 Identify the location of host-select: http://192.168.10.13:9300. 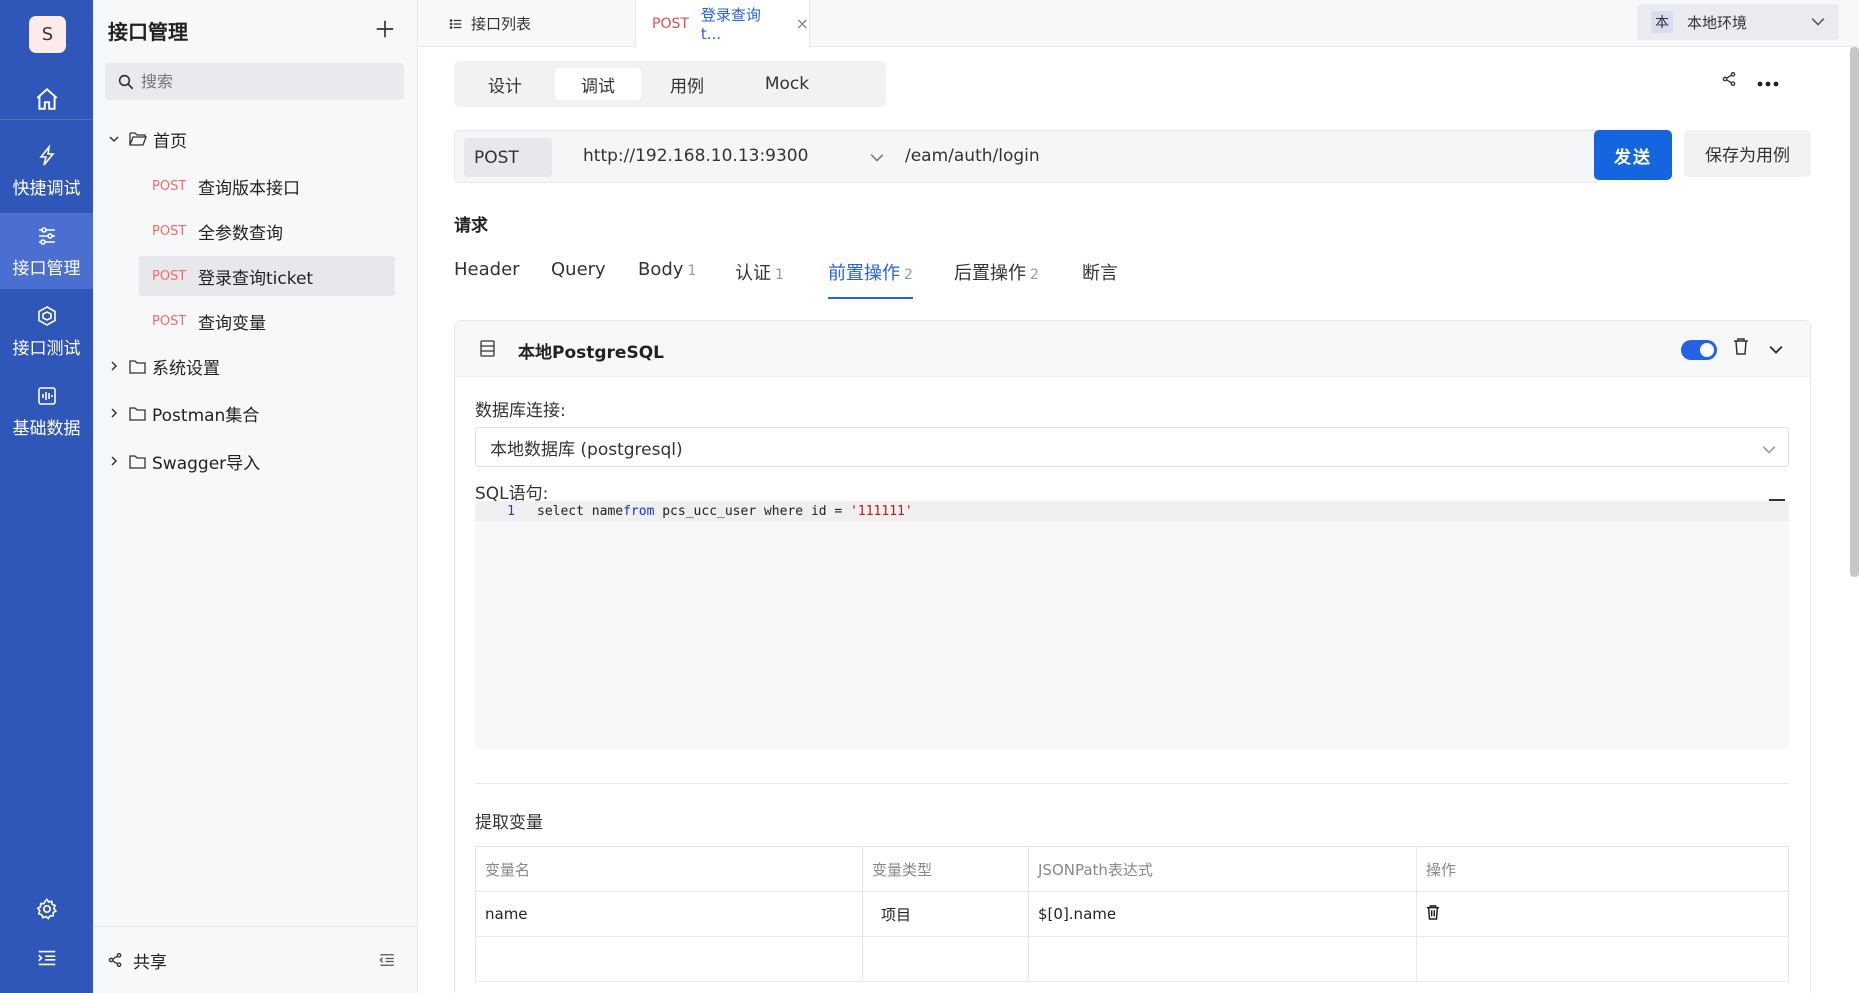
(695, 156).